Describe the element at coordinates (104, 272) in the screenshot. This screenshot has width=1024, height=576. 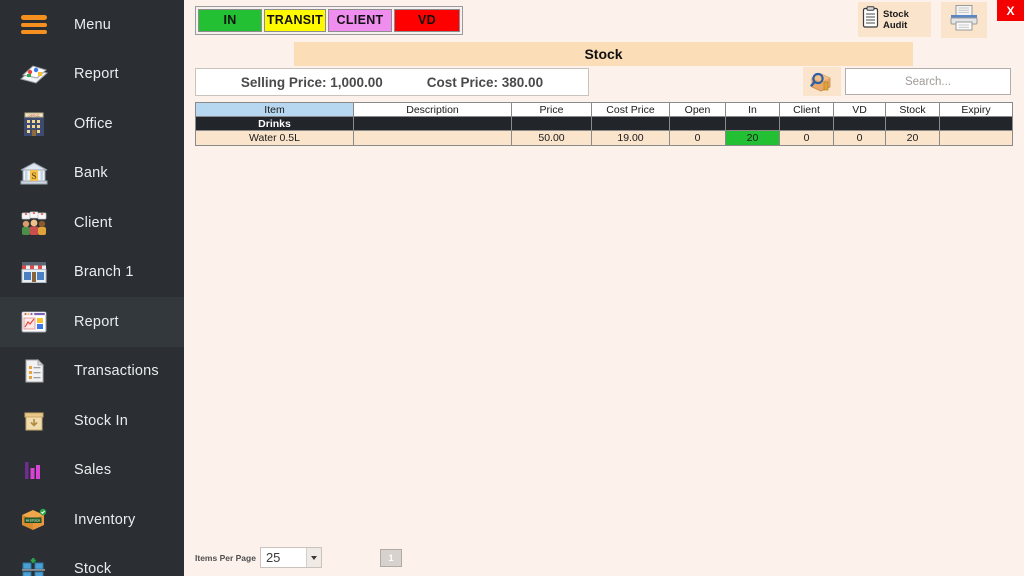
I see `sidebar-item-label: Branch 1` at that location.